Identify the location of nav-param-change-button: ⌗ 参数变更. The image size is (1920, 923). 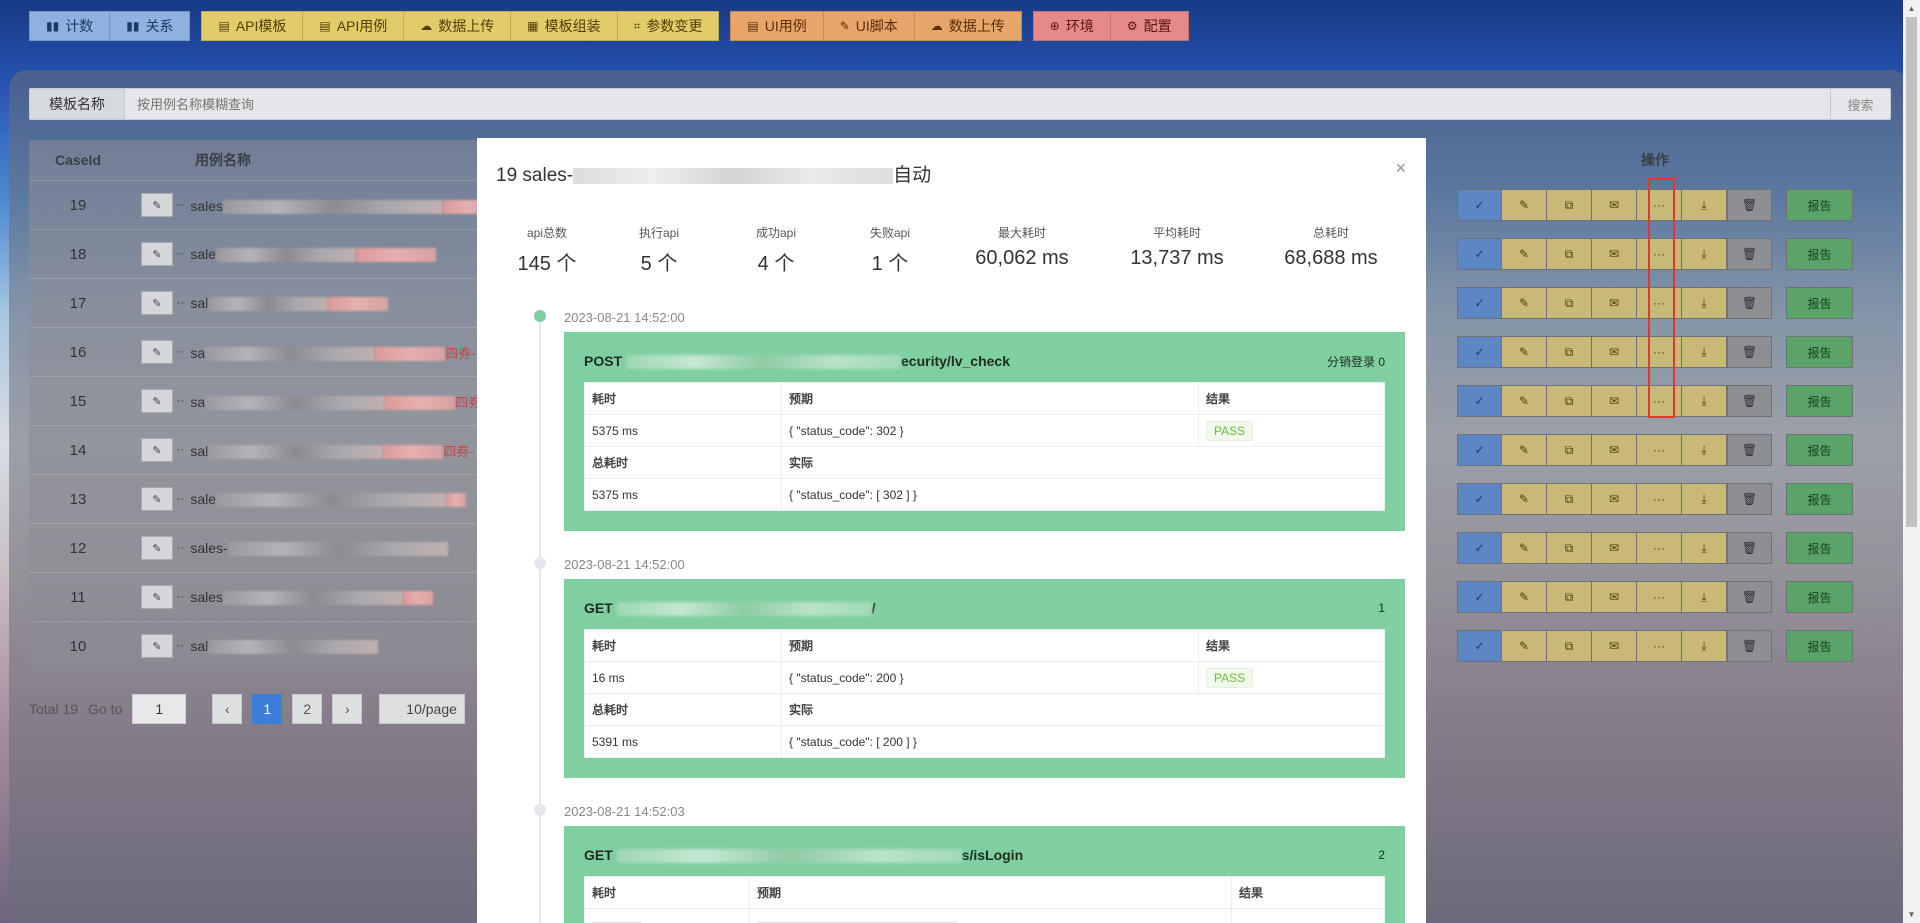
(668, 26).